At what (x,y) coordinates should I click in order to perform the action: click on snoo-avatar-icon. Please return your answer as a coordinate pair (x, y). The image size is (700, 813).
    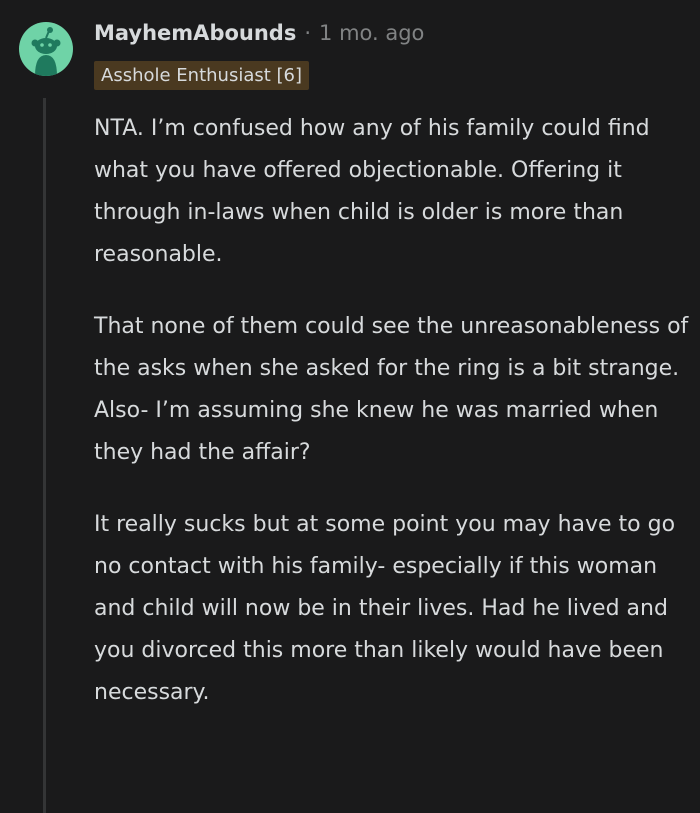
    Looking at the image, I should click on (46, 49).